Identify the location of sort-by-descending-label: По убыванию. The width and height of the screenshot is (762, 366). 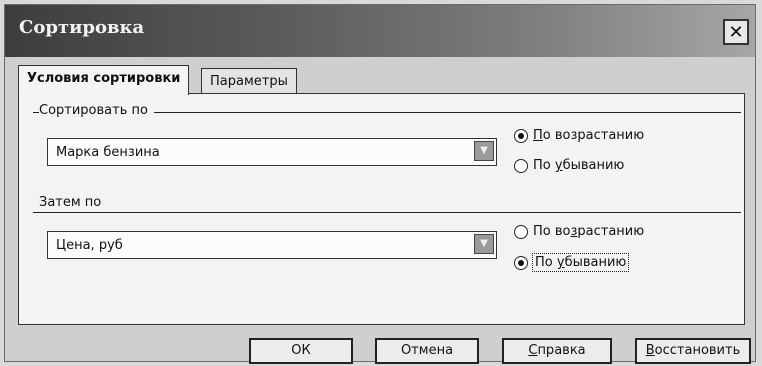
(579, 165).